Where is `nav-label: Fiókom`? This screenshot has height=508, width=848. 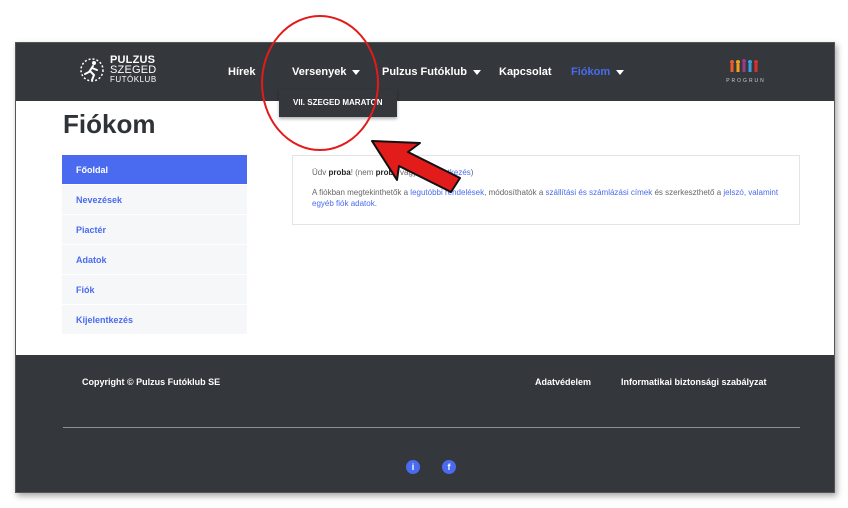
nav-label: Fiókom is located at coordinates (591, 72).